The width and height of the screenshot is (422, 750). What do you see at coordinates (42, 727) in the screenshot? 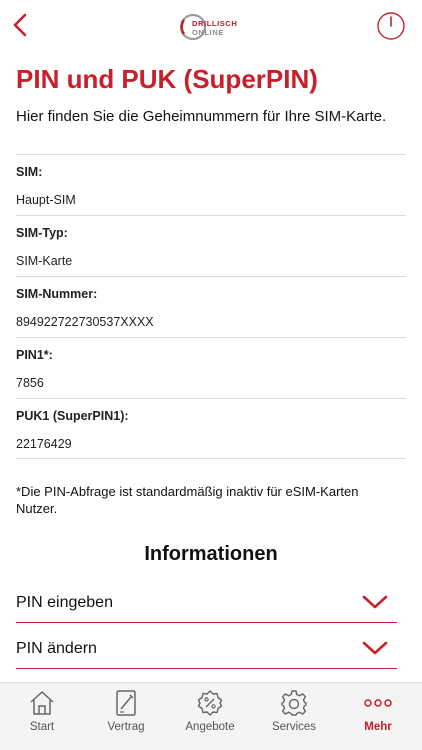
I see `tab-label: Start` at bounding box center [42, 727].